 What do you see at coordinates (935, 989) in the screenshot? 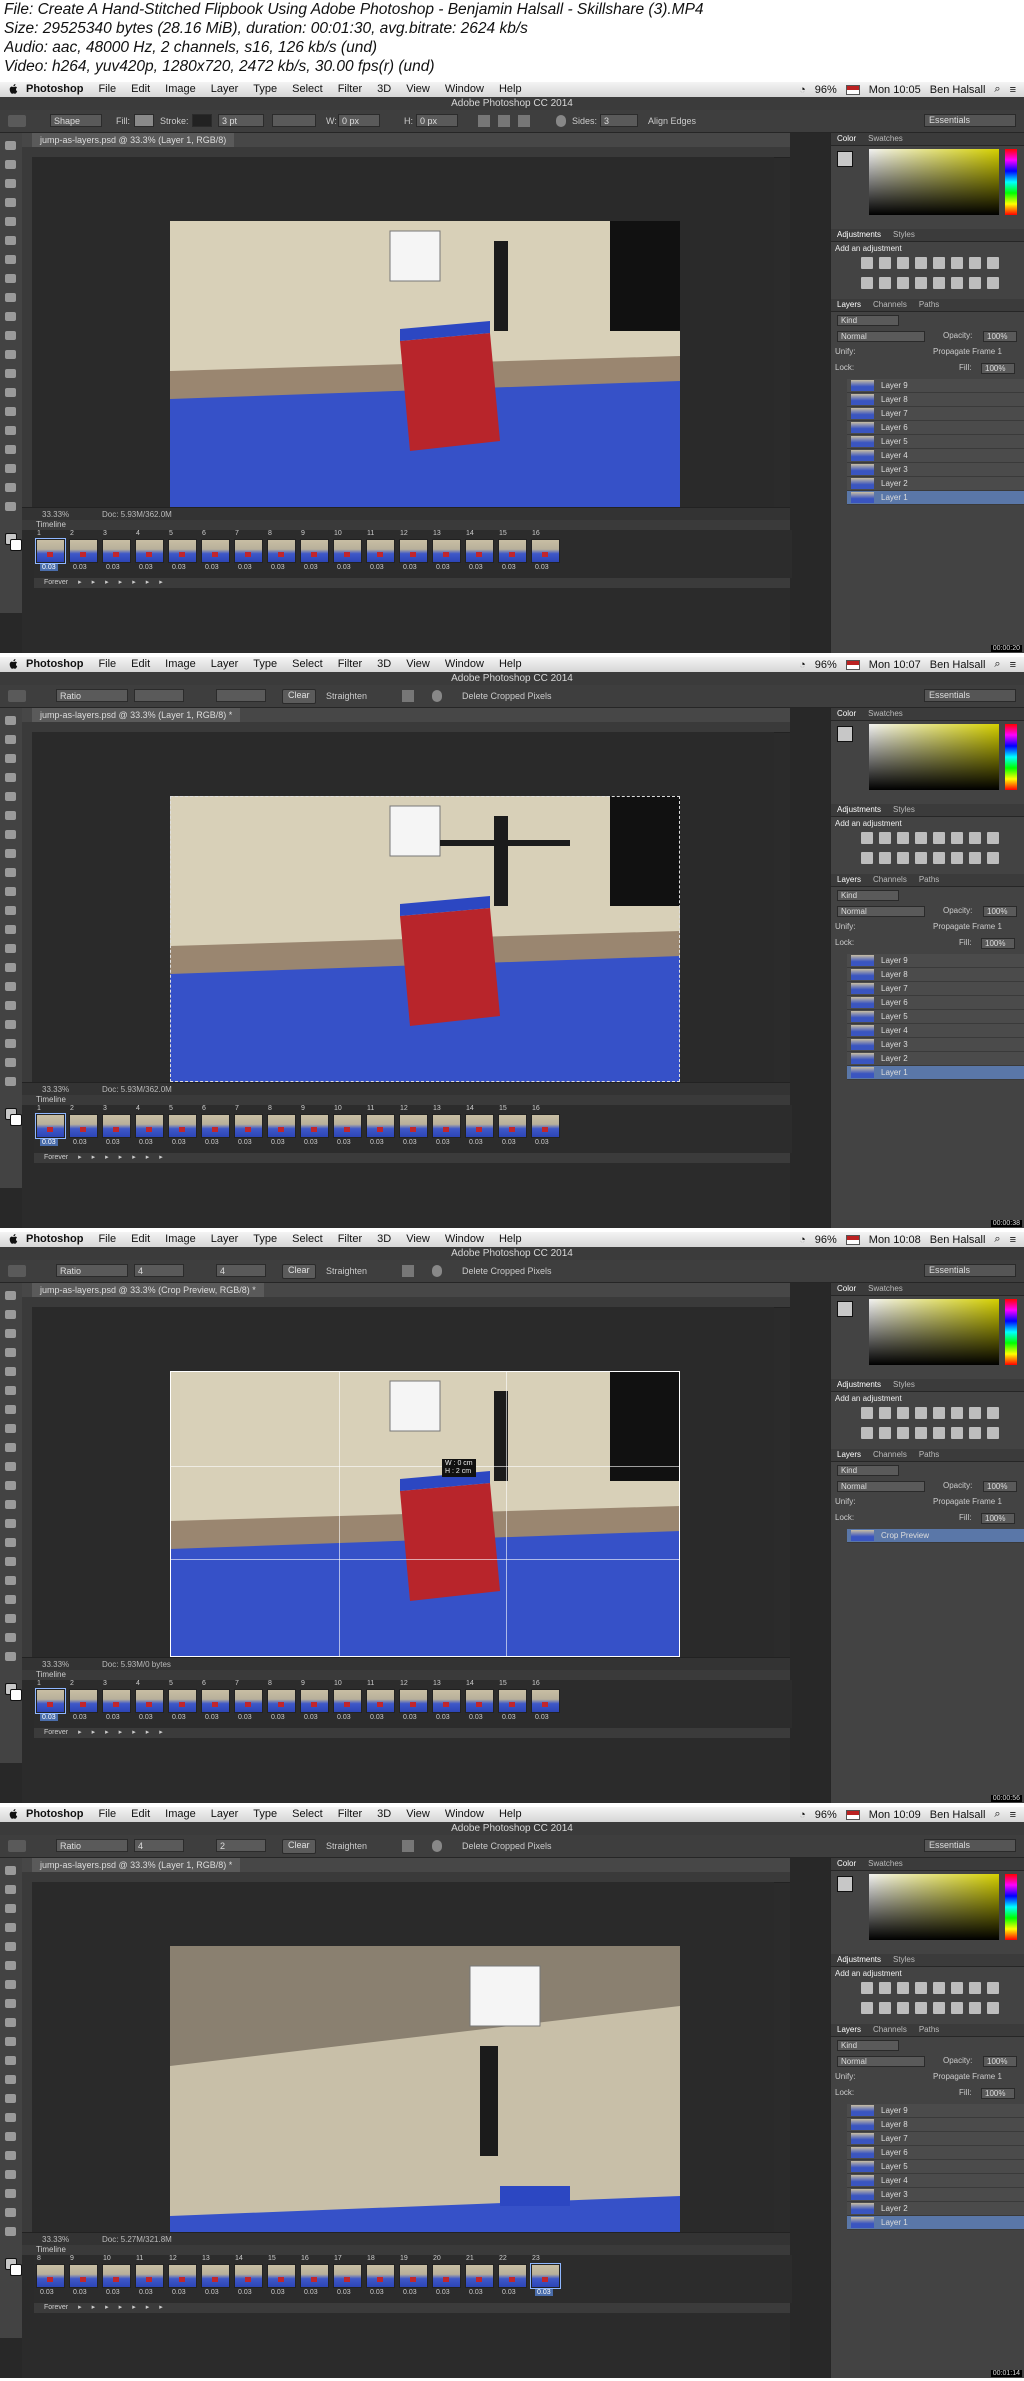
I see `layer-row: Layer 7` at bounding box center [935, 989].